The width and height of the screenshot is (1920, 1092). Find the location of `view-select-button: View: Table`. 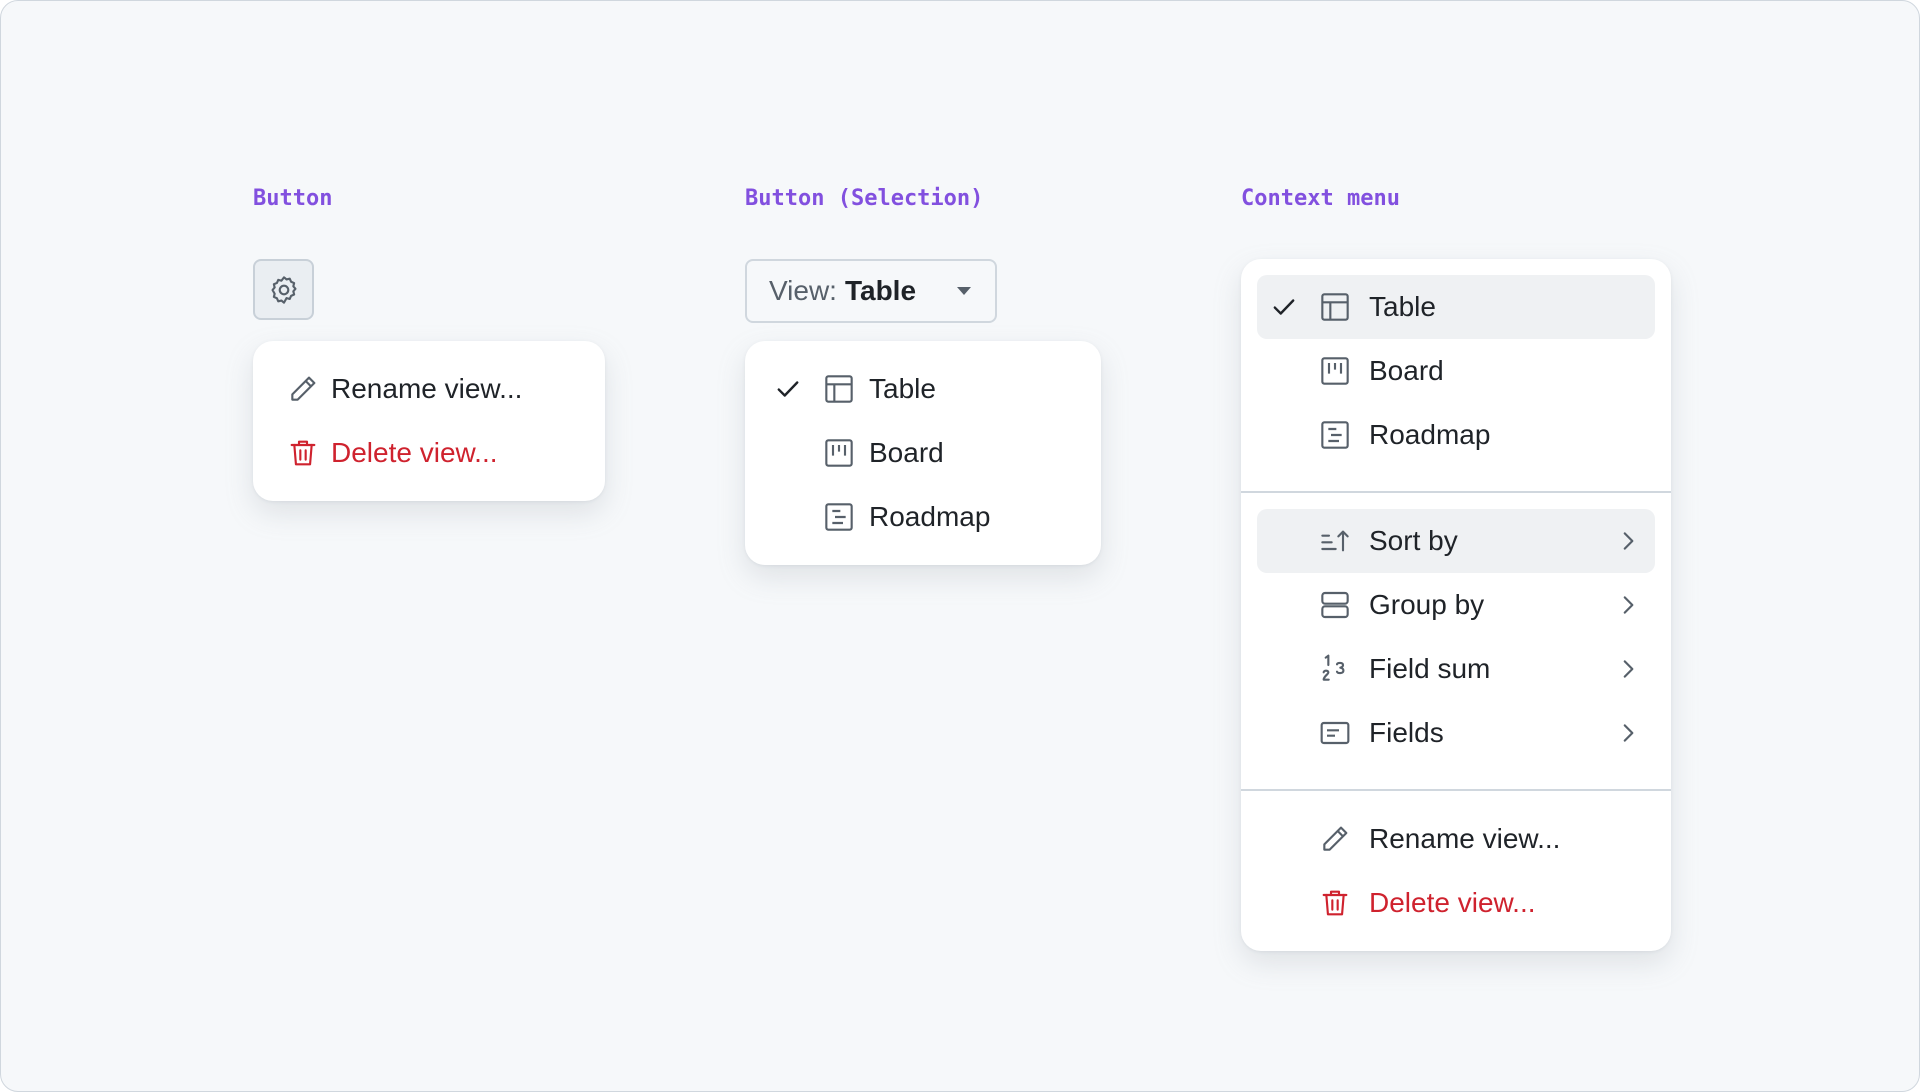

view-select-button: View: Table is located at coordinates (871, 291).